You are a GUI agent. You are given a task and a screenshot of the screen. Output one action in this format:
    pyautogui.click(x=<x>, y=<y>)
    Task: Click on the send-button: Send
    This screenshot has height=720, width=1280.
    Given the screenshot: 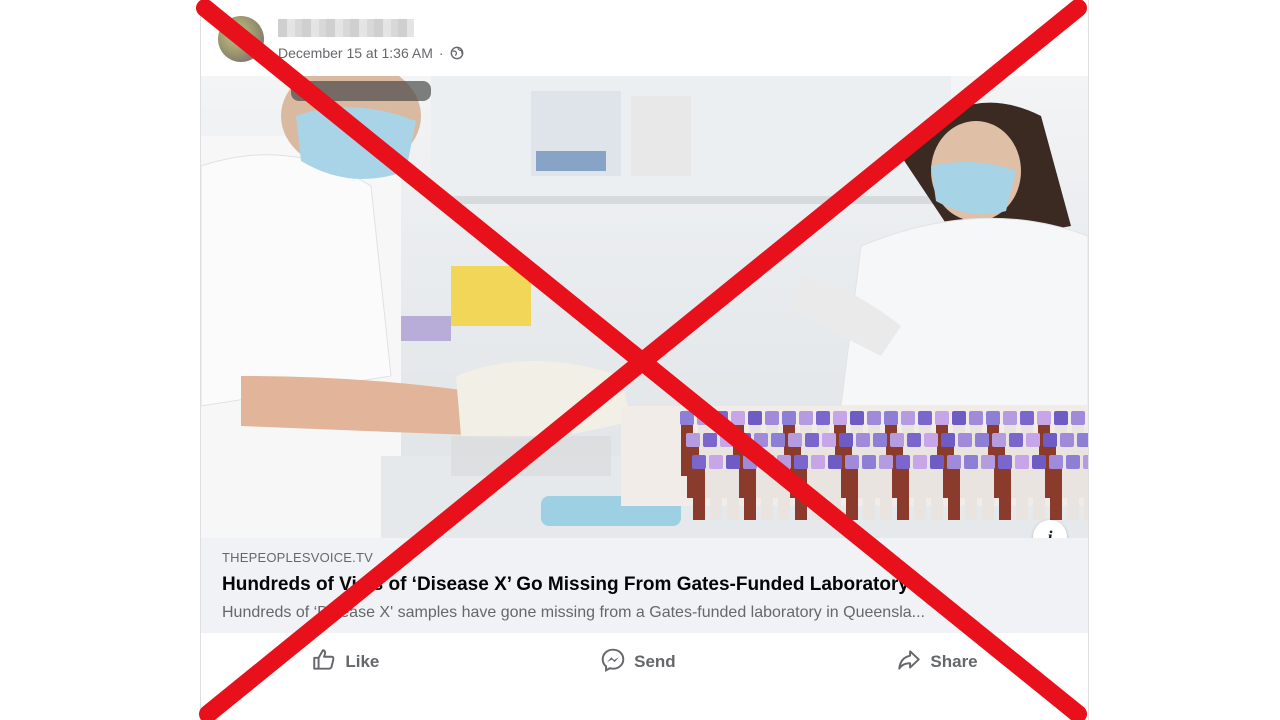 What is the action you would take?
    pyautogui.click(x=638, y=662)
    